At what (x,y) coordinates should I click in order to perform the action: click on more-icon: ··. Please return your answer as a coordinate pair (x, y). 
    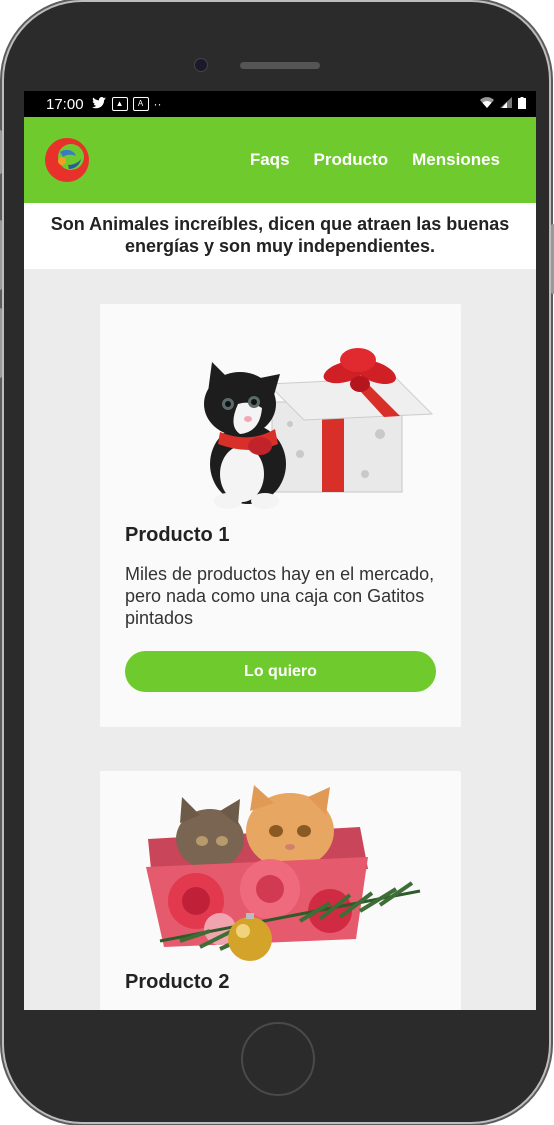
    Looking at the image, I should click on (157, 104).